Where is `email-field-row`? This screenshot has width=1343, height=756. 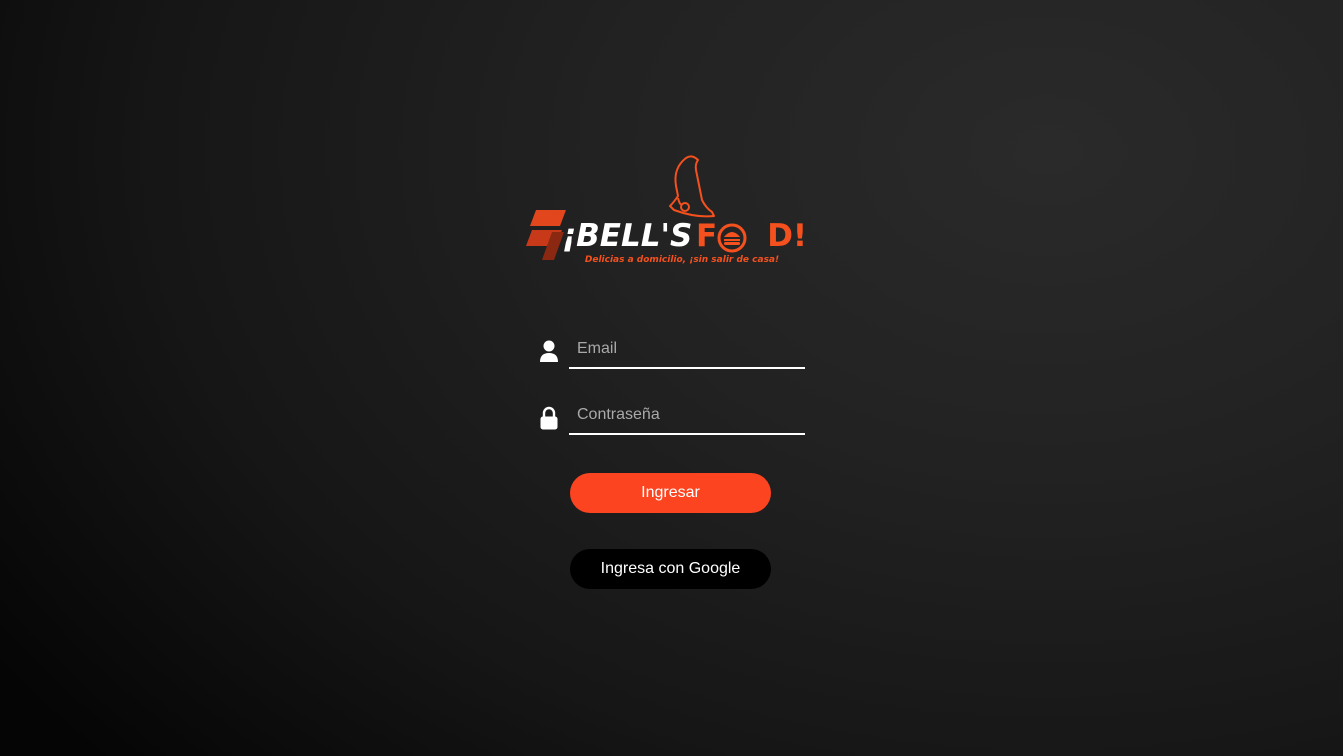
email-field-row is located at coordinates (672, 351).